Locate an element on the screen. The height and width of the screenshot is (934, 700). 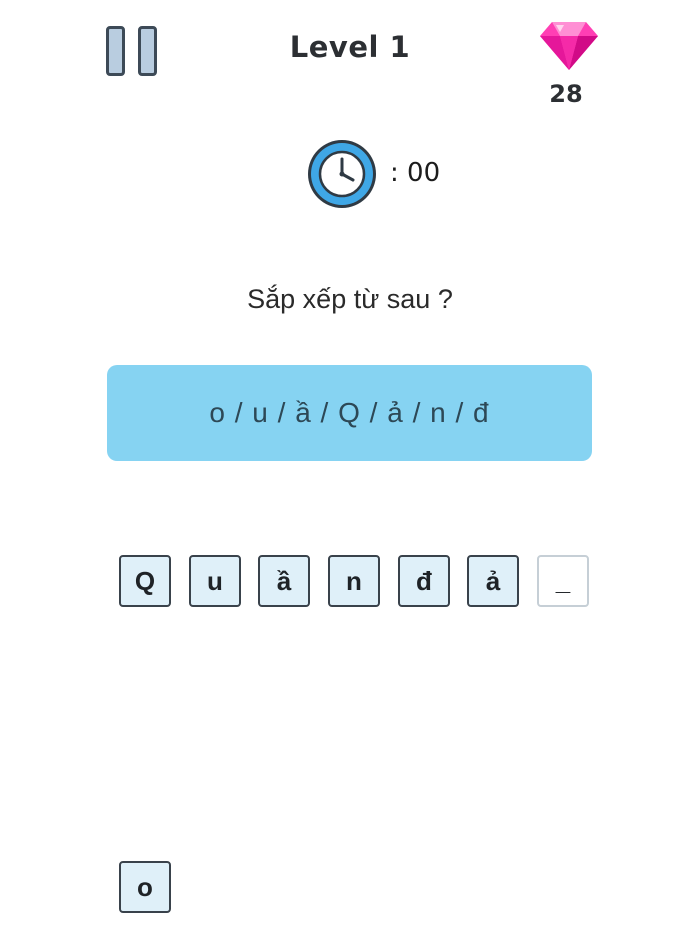
answer-tile: ả is located at coordinates (493, 581).